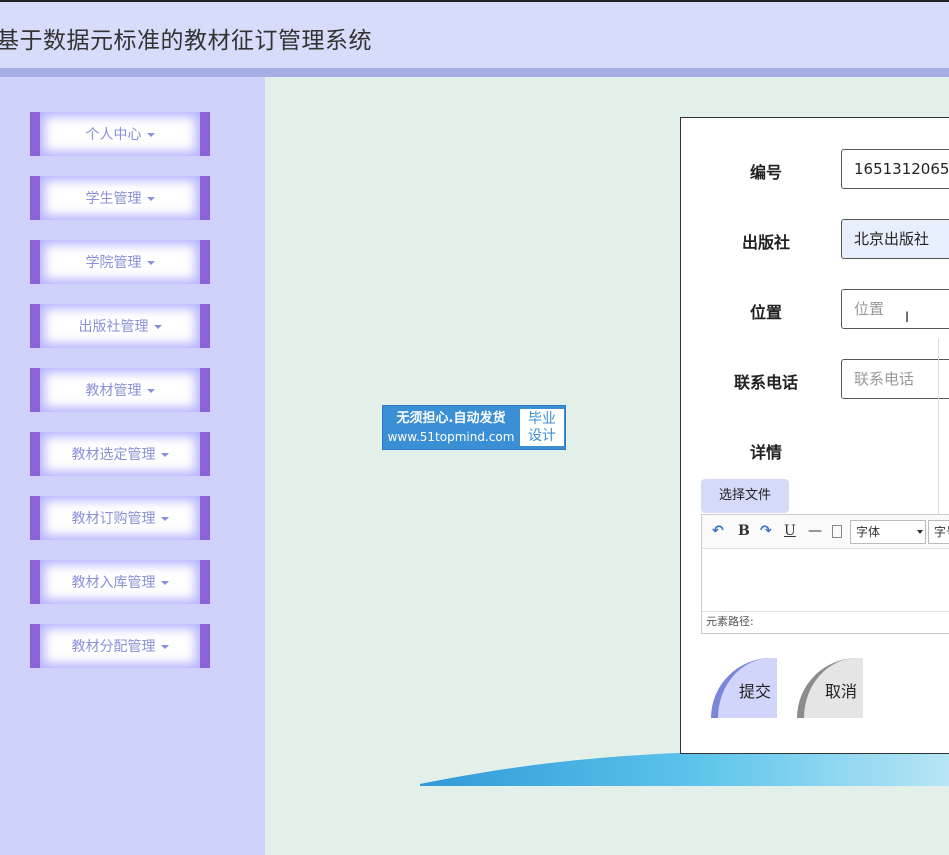 The height and width of the screenshot is (855, 949). I want to click on font-size-value: 字号, so click(941, 532).